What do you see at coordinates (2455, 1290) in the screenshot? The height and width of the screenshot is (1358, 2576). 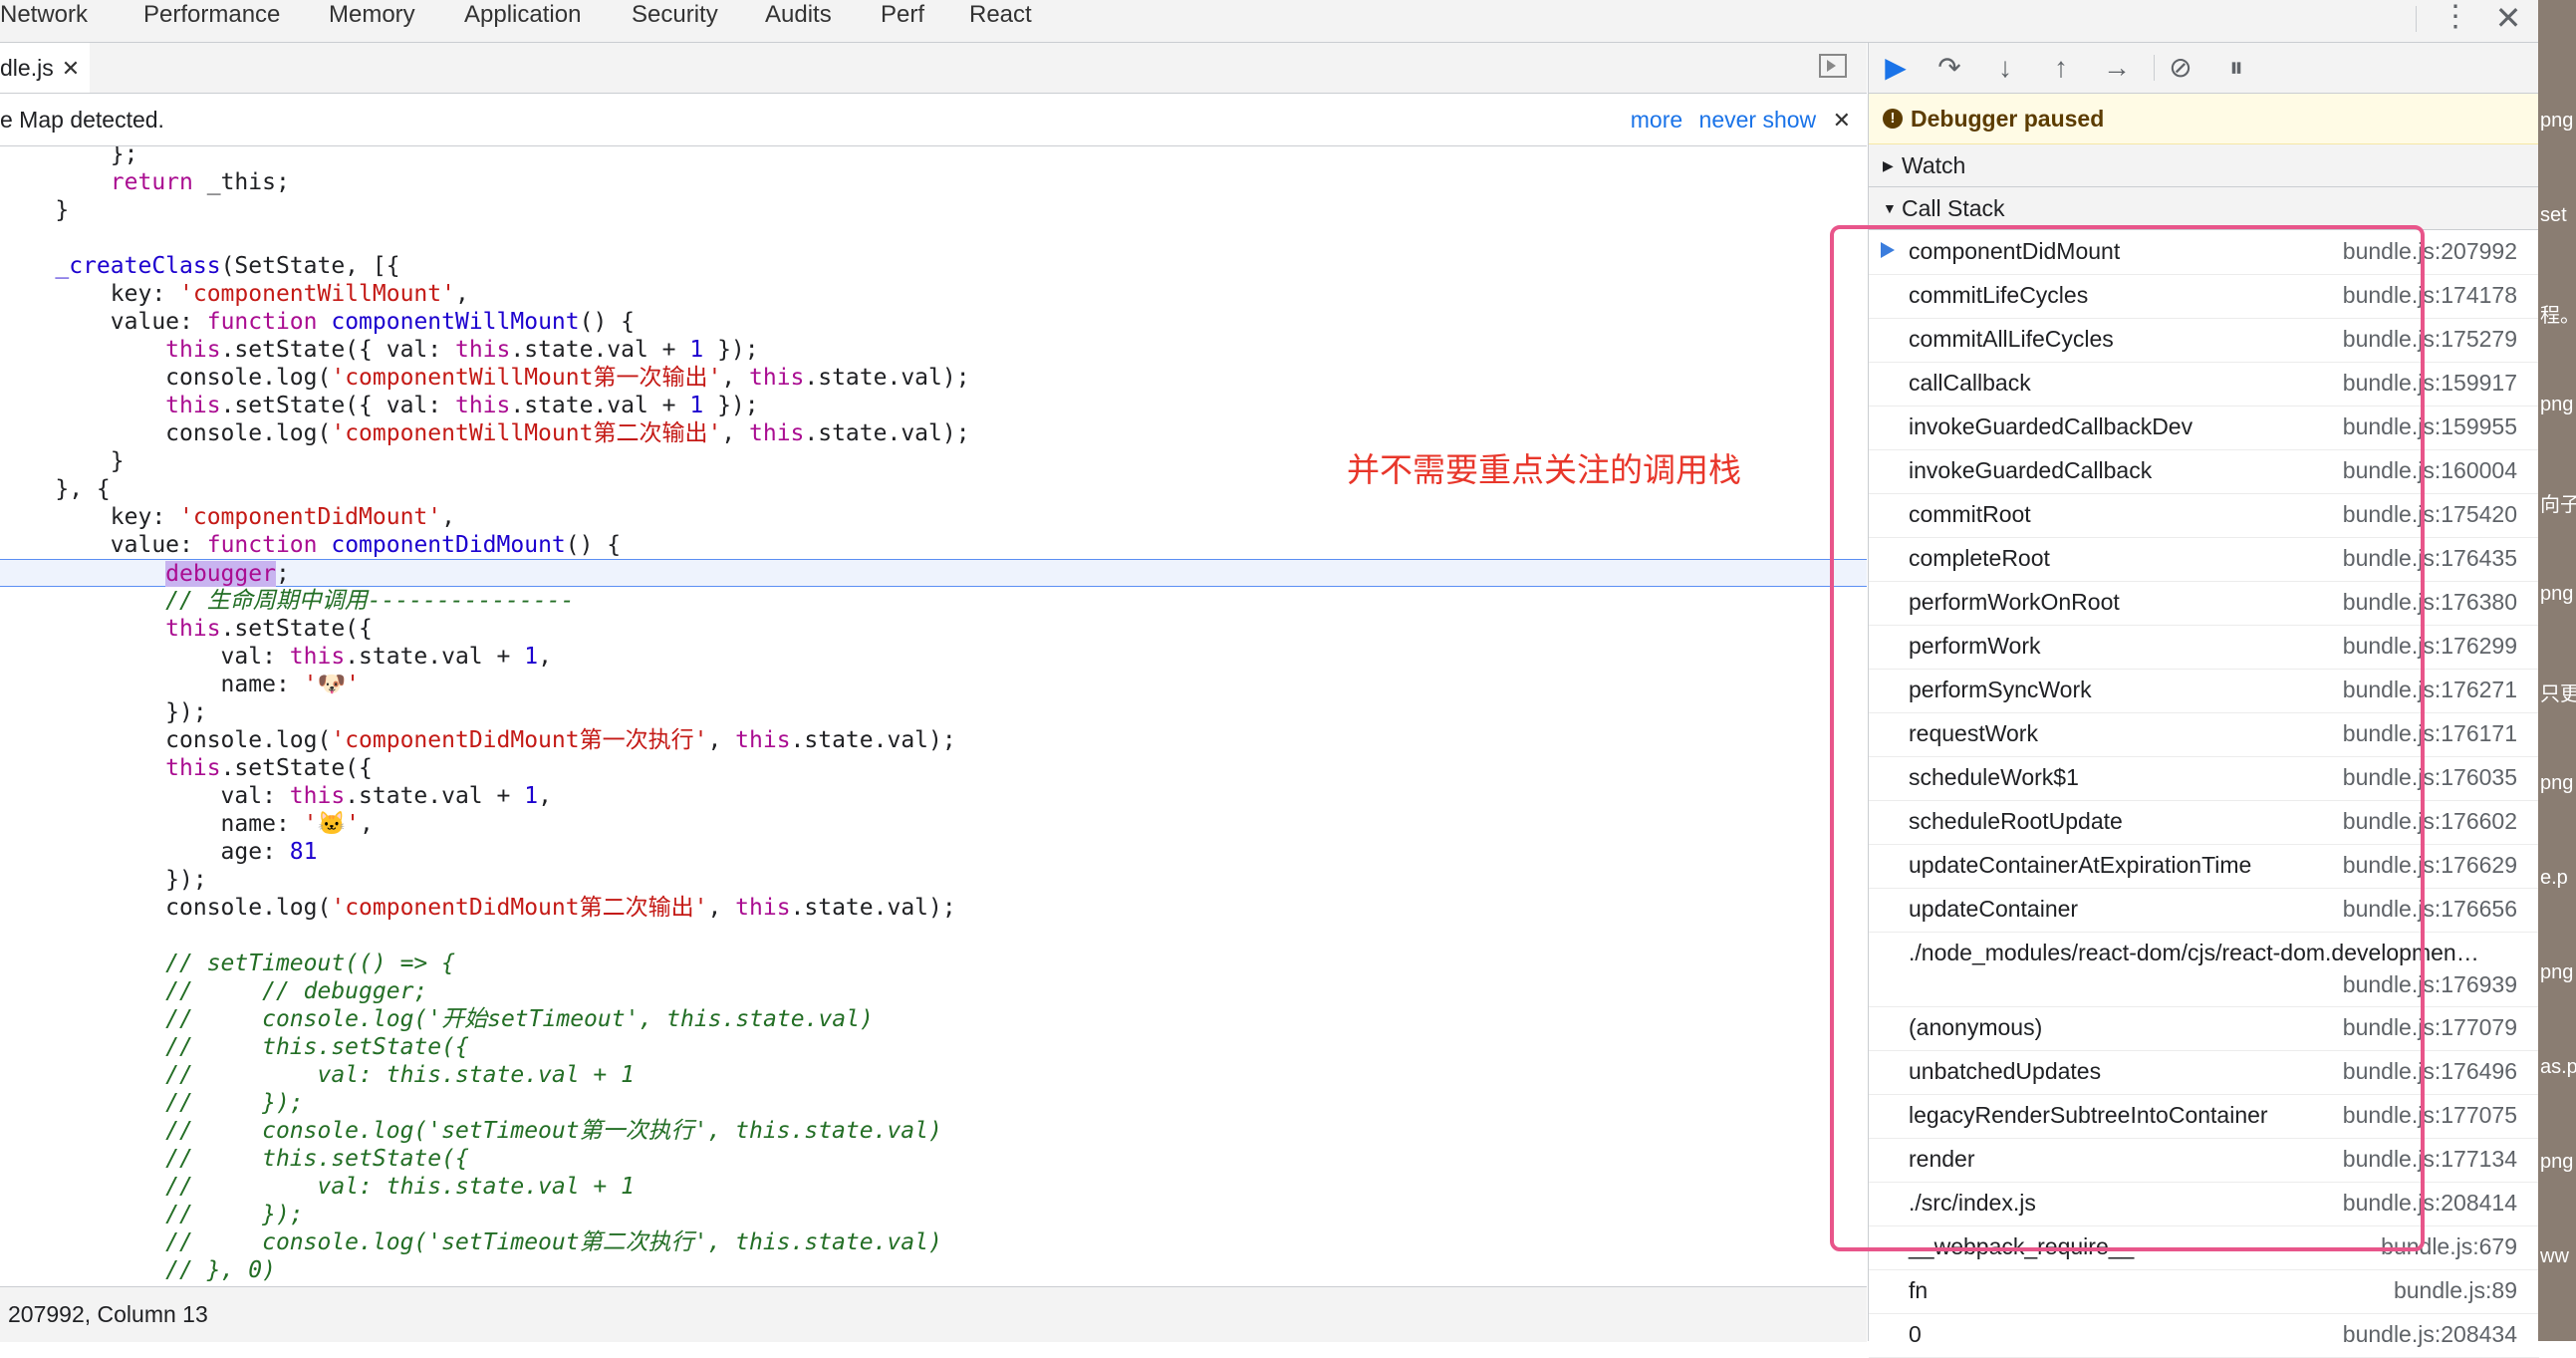 I see `frame-location-link: bundle.js:89` at bounding box center [2455, 1290].